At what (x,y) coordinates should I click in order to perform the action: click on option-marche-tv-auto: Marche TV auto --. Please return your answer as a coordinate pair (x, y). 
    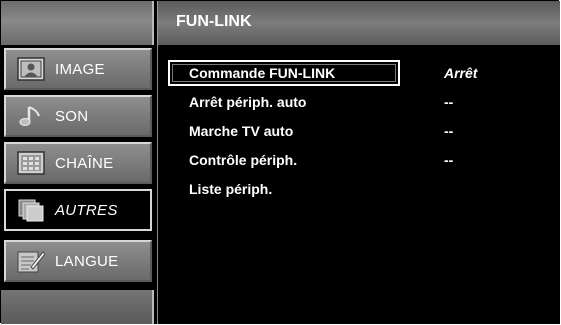
    Looking at the image, I should click on (361, 131).